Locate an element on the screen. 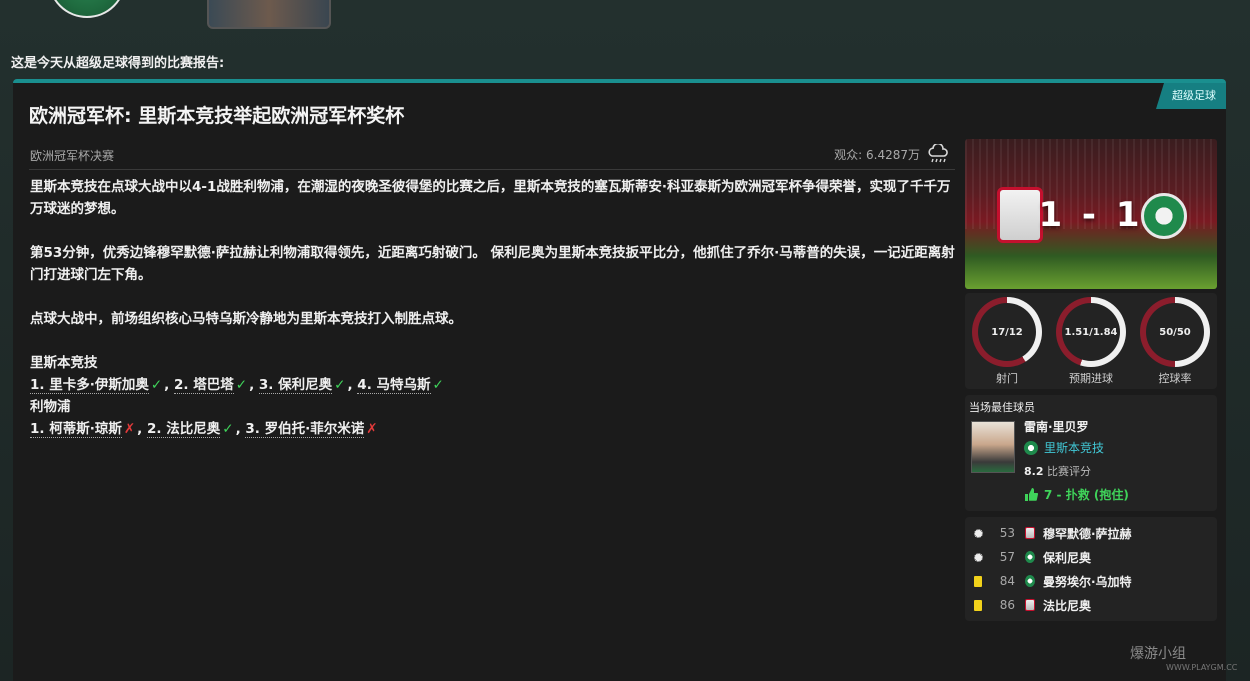 This screenshot has height=681, width=1250. shootout-list: 1. 柯蒂斯·琼斯 ✗, 2. 法比尼奥 ✓, 3. 罗伯托·菲尔米诺 ✗ is located at coordinates (492, 429).